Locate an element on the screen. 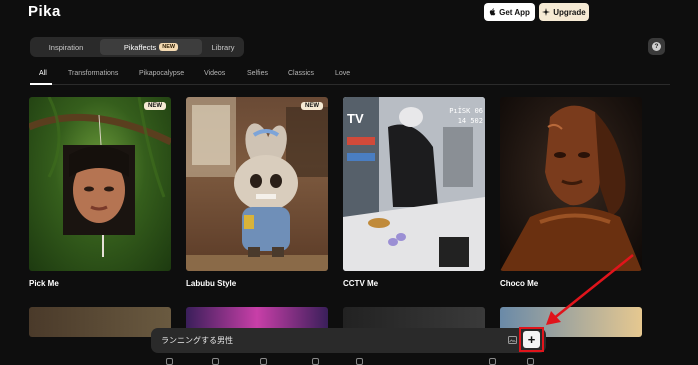  effect-card-choco-me is located at coordinates (571, 184).